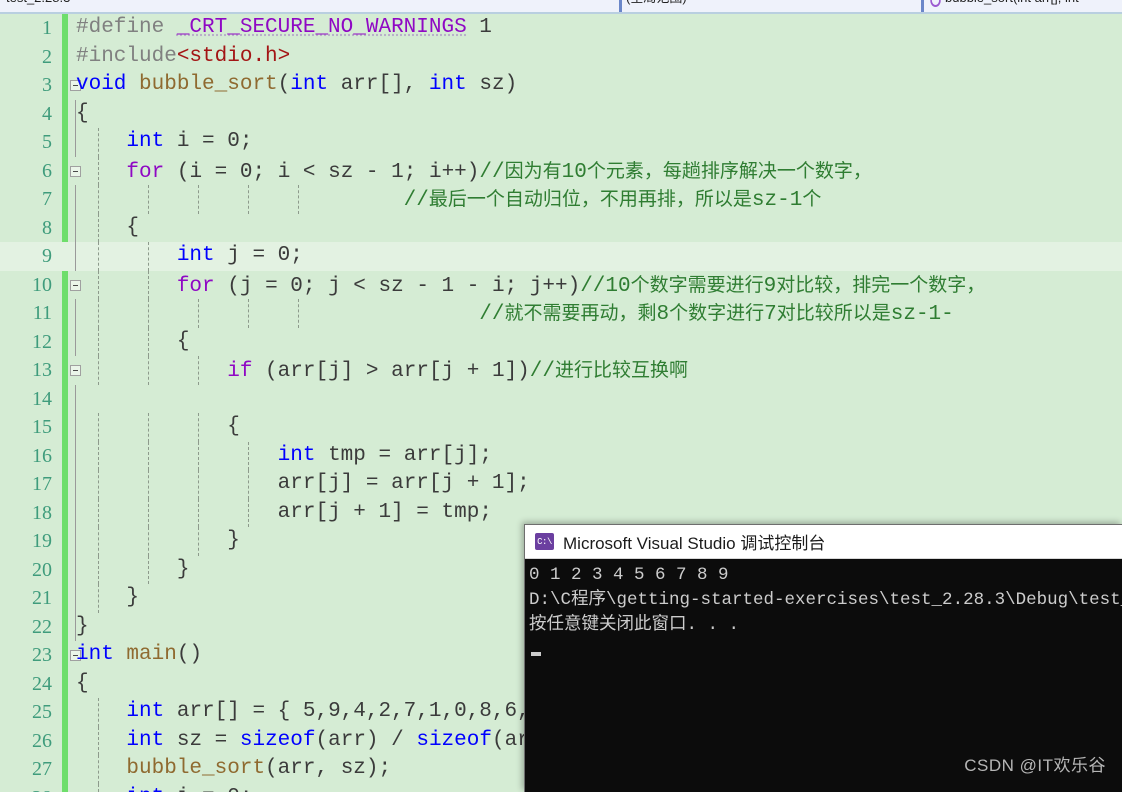 This screenshot has height=792, width=1122. I want to click on code-text: int arr[] = { 5,9,4,2,7,1,0,8,6,3, so click(309, 712).